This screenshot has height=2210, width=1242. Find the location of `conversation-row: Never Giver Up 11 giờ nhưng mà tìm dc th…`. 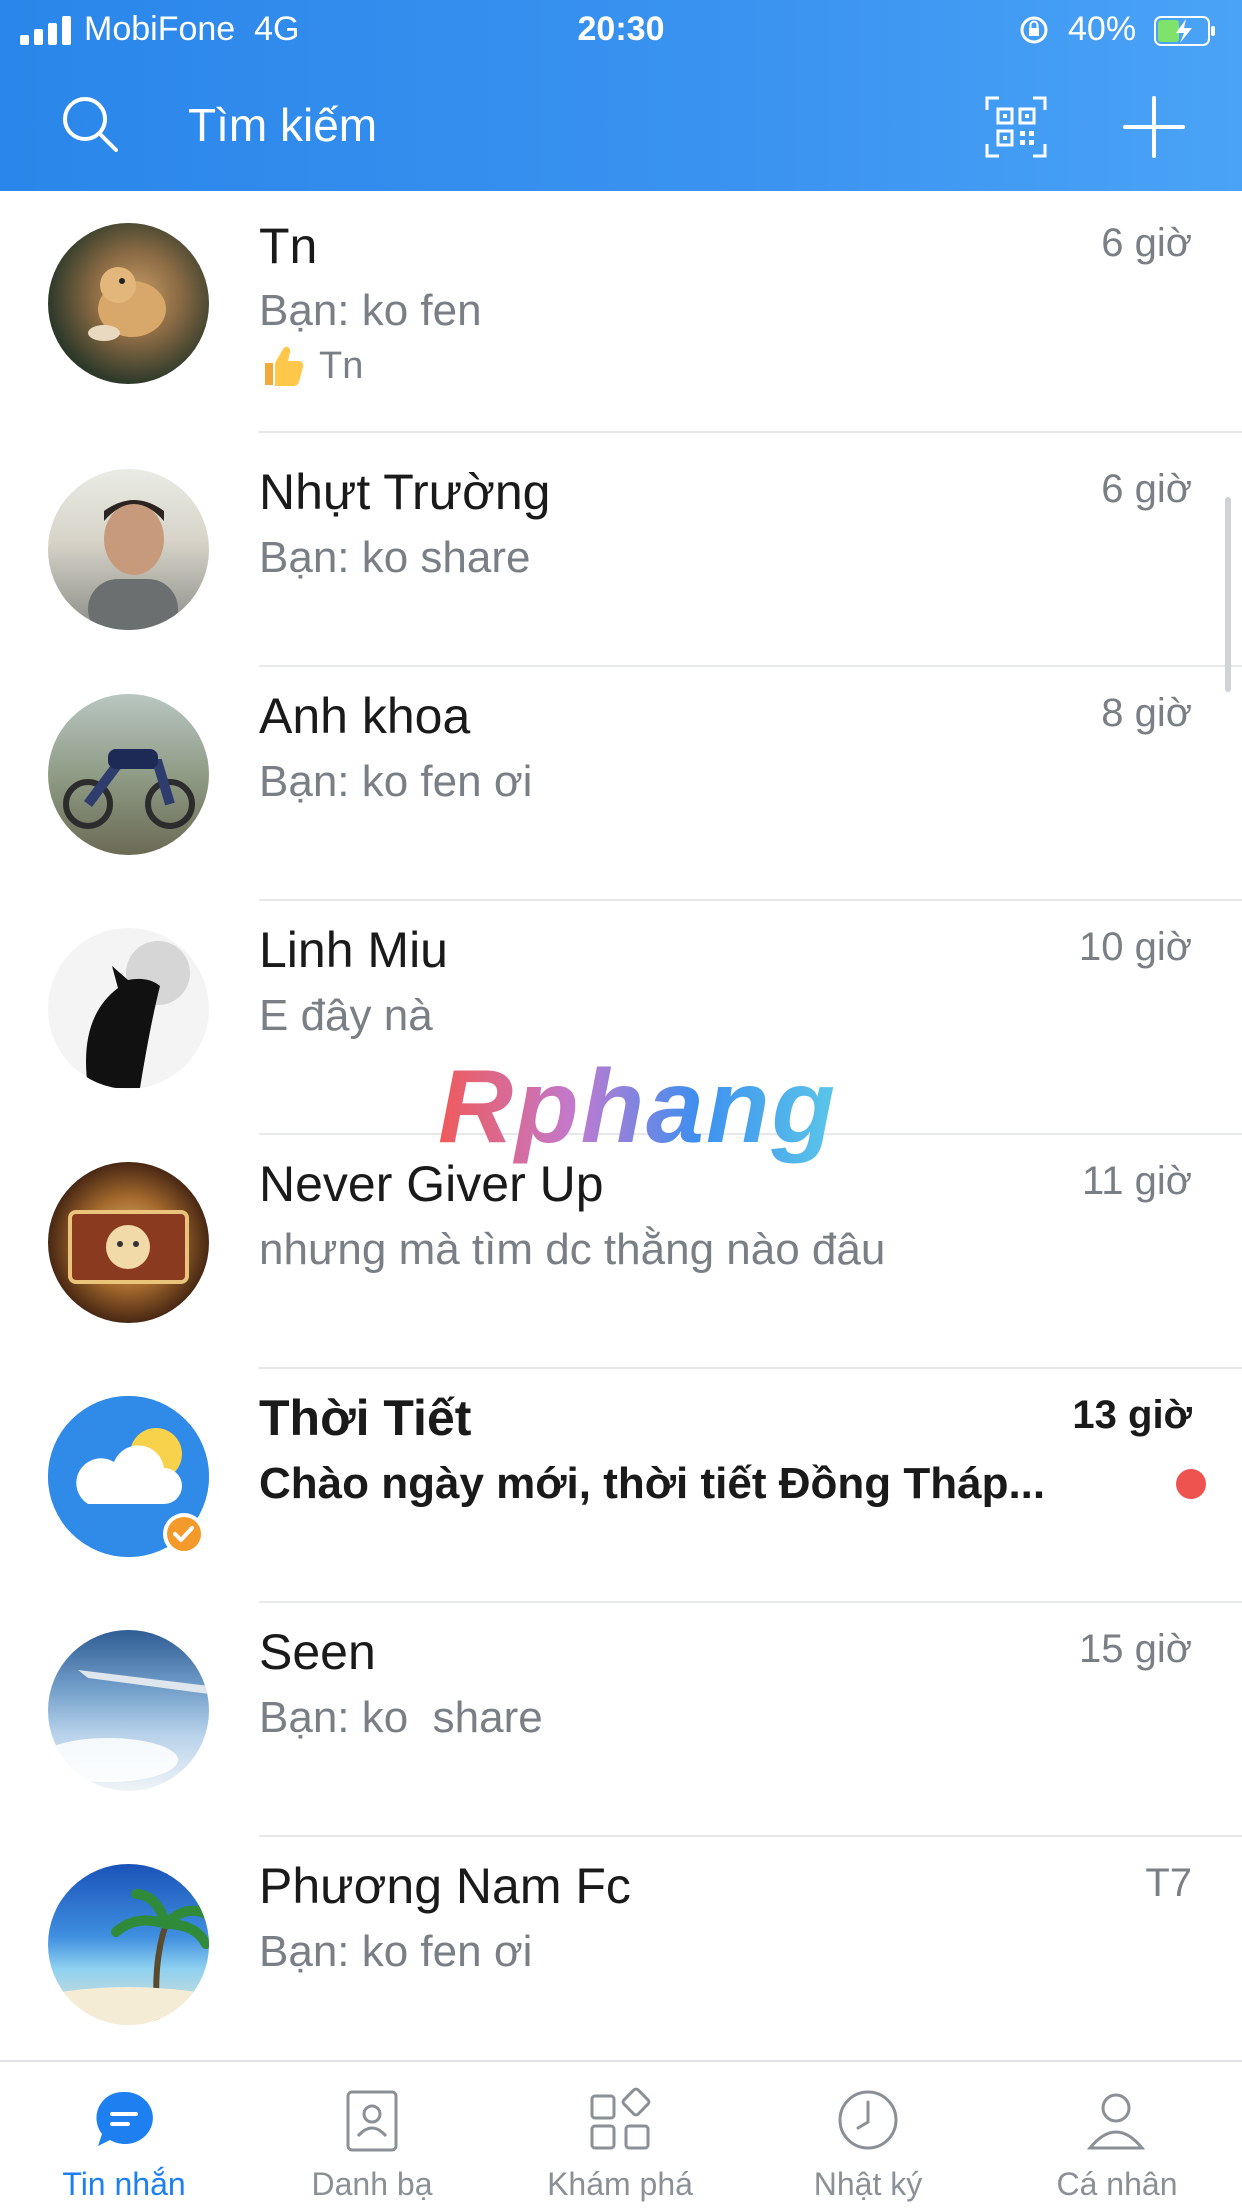

conversation-row: Never Giver Up 11 giờ nhưng mà tìm dc th… is located at coordinates (621, 1252).